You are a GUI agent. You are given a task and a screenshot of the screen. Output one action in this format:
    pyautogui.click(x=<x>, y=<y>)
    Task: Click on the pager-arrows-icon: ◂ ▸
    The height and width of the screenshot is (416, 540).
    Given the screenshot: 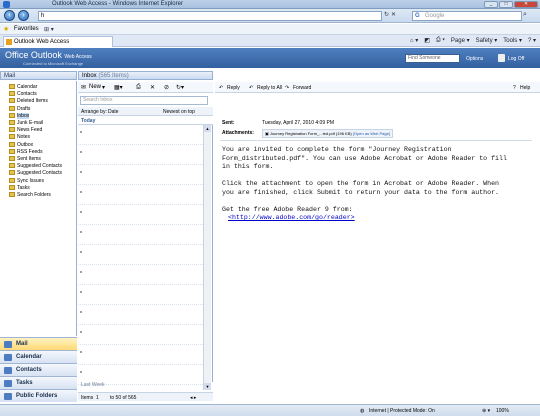 What is the action you would take?
    pyautogui.click(x=193, y=398)
    